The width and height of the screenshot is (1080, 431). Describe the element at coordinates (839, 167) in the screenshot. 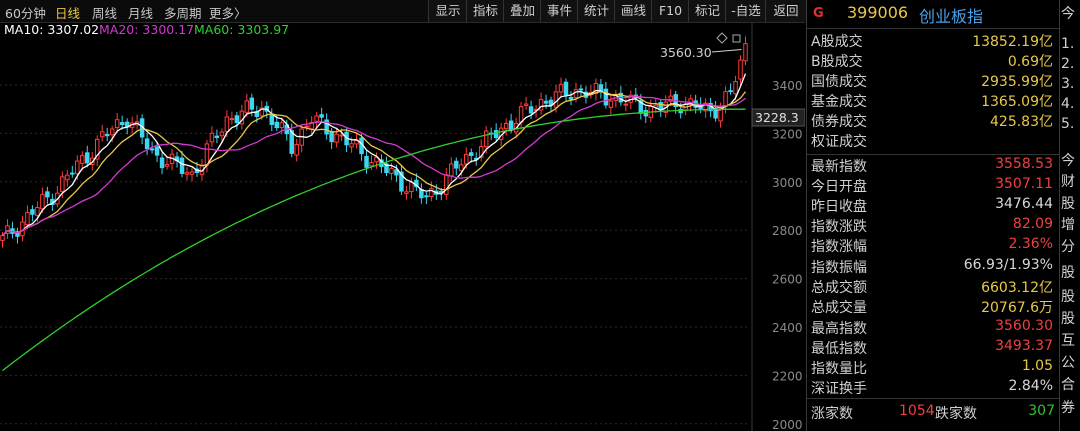

I see `quote-label: 最新指数` at that location.